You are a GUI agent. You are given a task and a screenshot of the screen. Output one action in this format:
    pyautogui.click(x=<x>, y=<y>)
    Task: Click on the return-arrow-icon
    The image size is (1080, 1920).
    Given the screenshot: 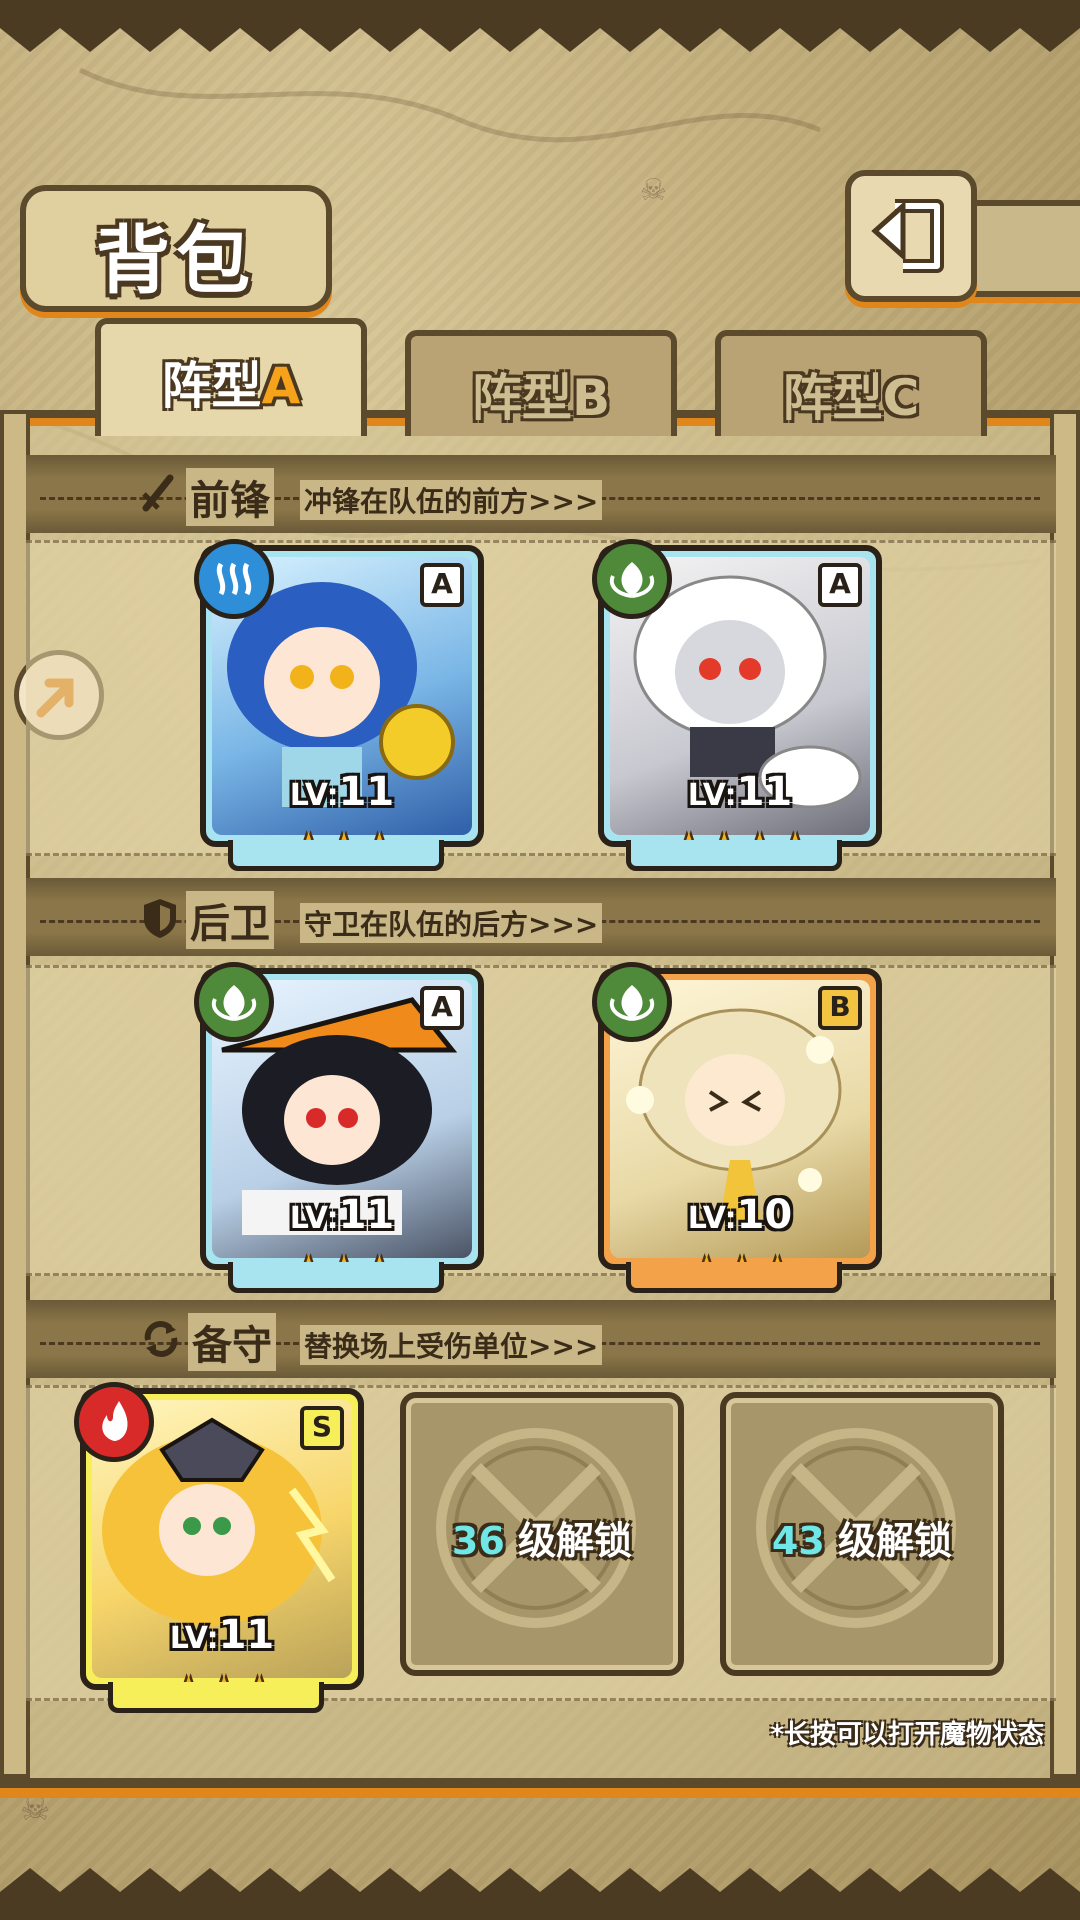 What is the action you would take?
    pyautogui.click(x=907, y=236)
    